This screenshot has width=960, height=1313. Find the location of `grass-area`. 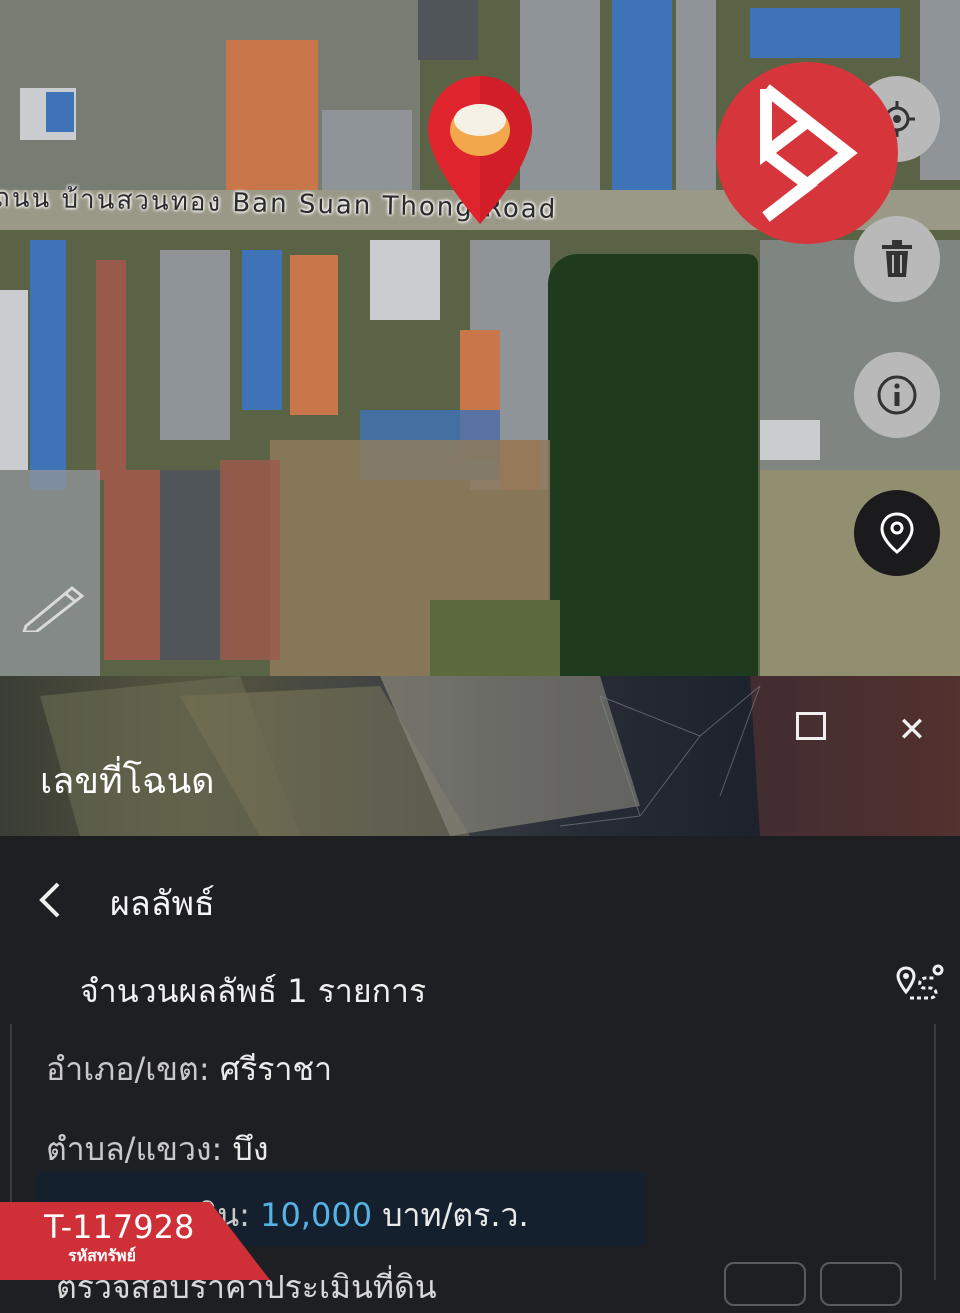

grass-area is located at coordinates (495, 638).